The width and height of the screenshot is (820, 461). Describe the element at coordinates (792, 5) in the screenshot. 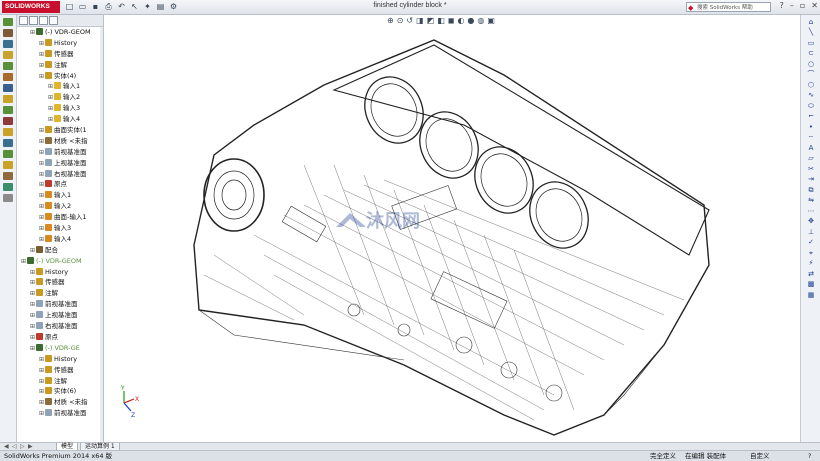

I see `minimize-icon: –` at that location.